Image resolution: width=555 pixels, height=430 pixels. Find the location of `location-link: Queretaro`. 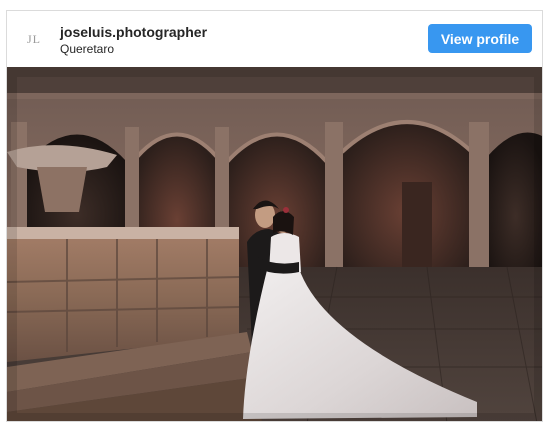

location-link: Queretaro is located at coordinates (87, 49).